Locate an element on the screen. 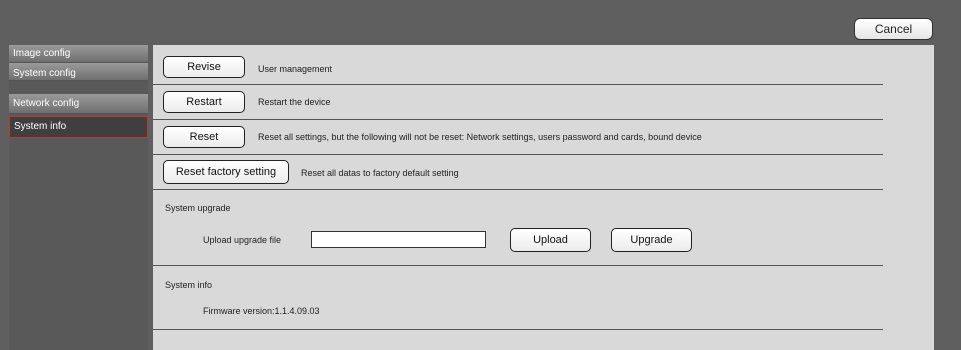  revise-description: User management is located at coordinates (295, 69).